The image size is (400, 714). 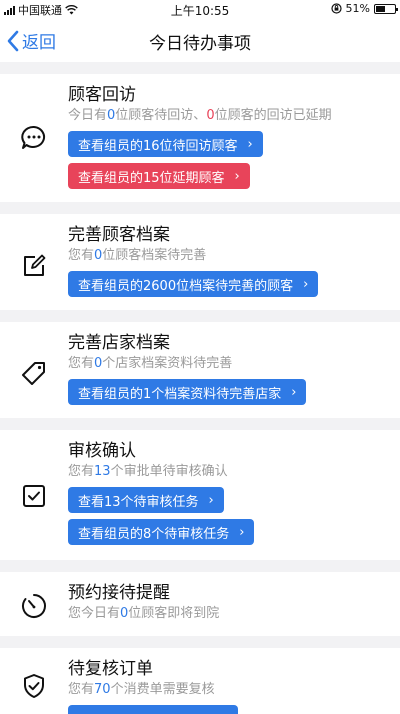 I want to click on navigation-bar: 返回 今日待办事项, so click(x=200, y=40).